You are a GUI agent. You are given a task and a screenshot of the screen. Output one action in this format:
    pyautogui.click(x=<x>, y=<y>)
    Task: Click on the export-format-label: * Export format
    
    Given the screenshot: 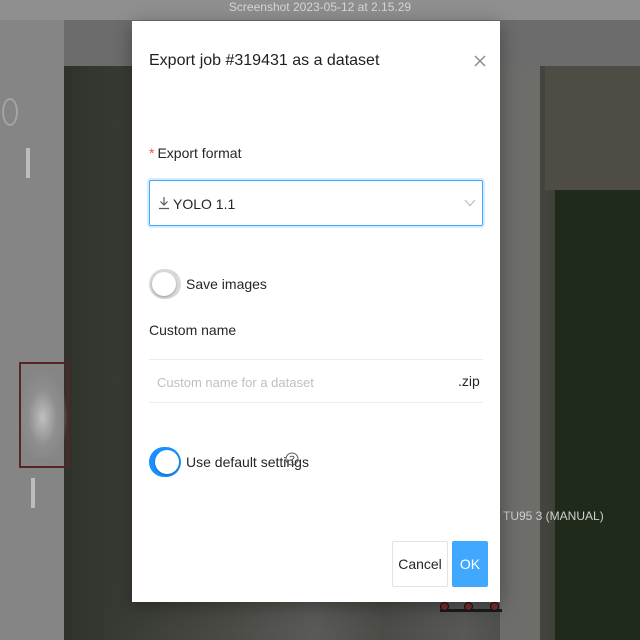 What is the action you would take?
    pyautogui.click(x=195, y=153)
    